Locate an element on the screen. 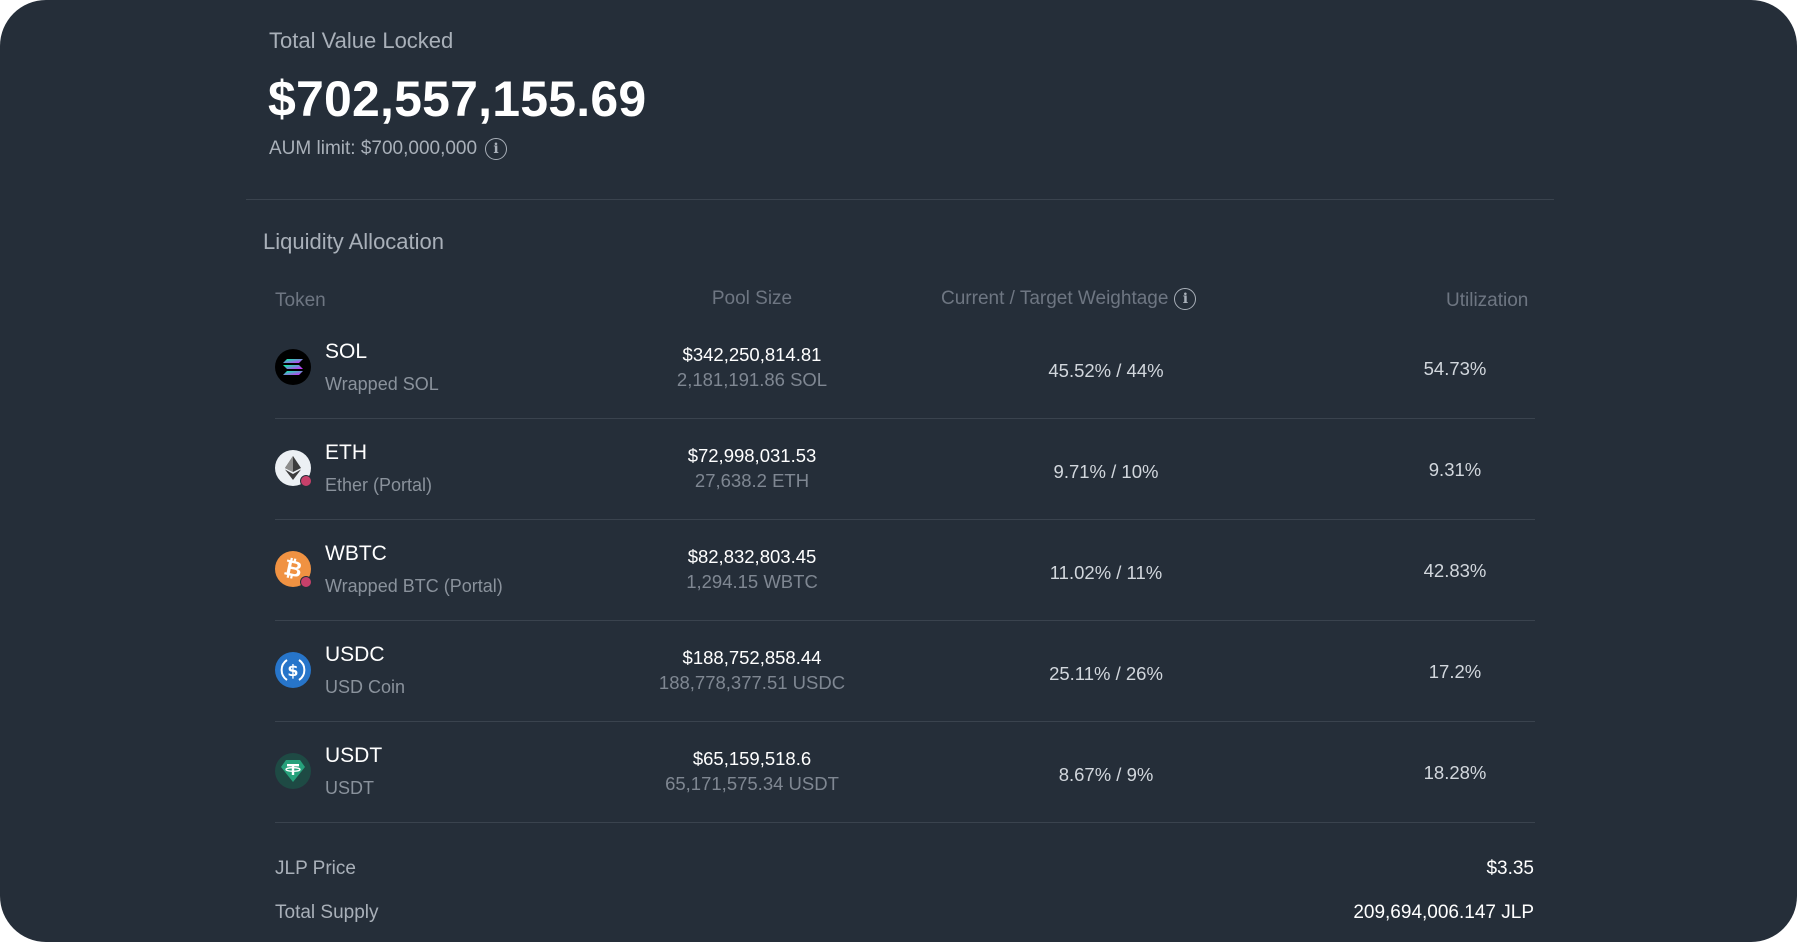  utilization: 17.2% is located at coordinates (1455, 671).